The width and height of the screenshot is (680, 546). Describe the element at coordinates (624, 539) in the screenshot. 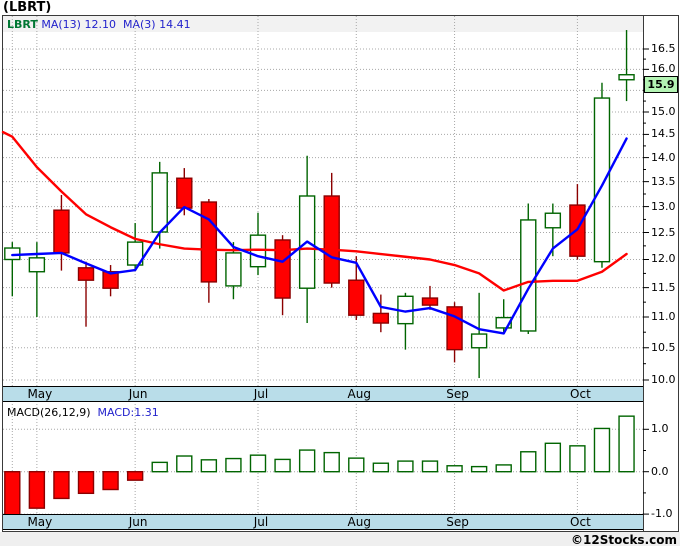

I see `copyright-label: ©12Stocks.com` at that location.